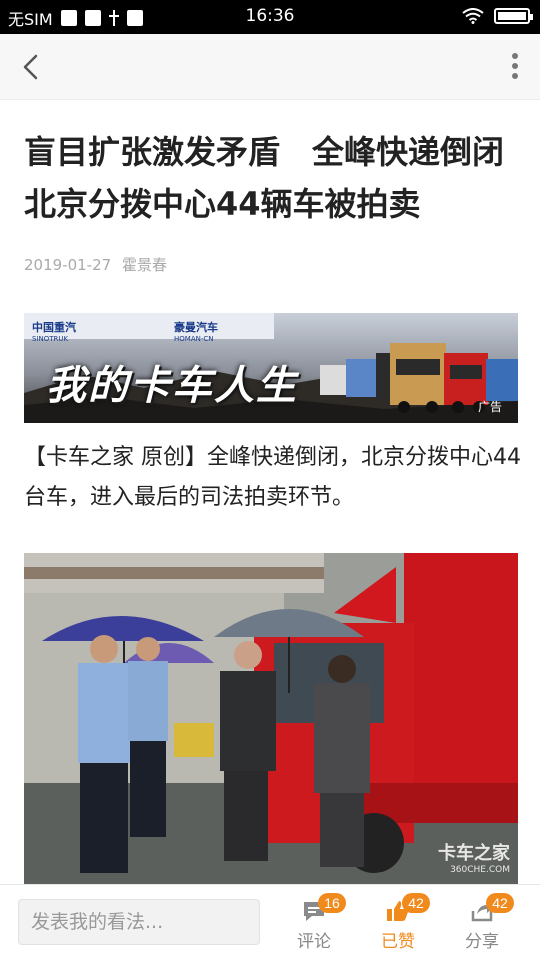 The height and width of the screenshot is (960, 540). I want to click on article-date: 2019-01-27, so click(68, 265).